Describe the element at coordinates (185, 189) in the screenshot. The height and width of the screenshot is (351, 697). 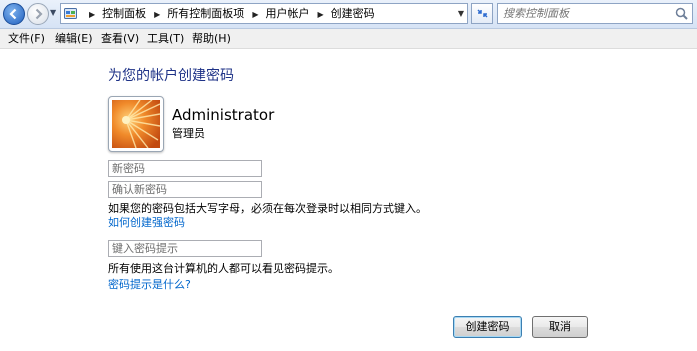
I see `confirm-password-field` at that location.